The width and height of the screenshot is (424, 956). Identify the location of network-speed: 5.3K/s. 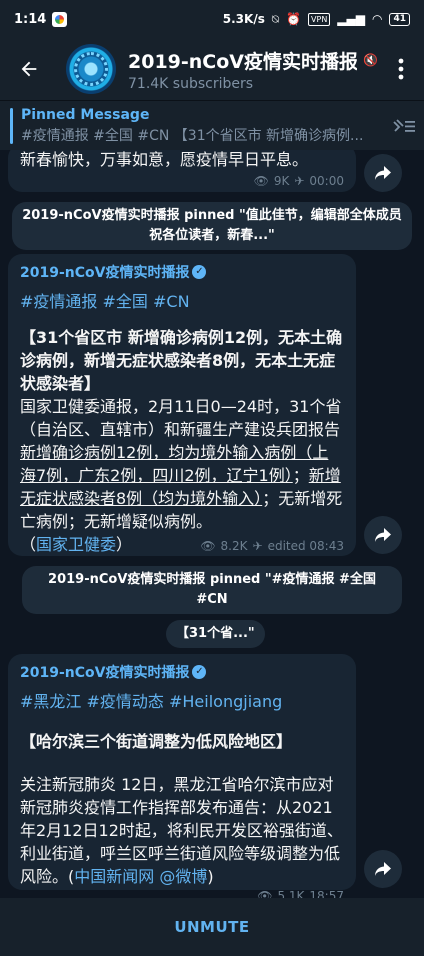
(243, 19).